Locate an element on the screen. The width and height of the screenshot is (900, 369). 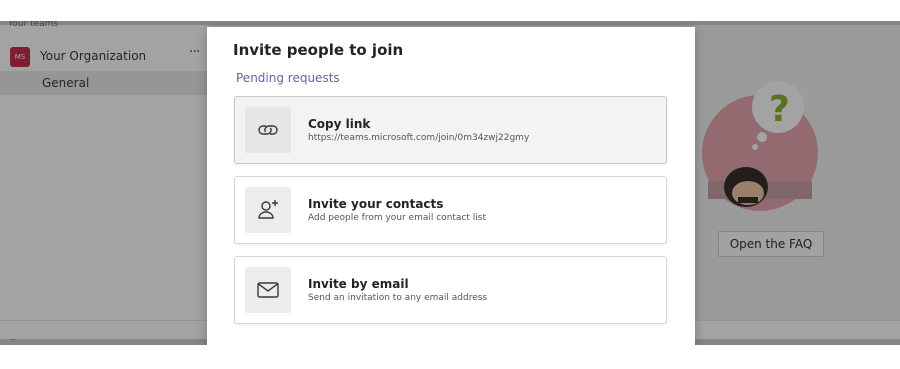
option-title: Invite your contacts is located at coordinates (376, 204).